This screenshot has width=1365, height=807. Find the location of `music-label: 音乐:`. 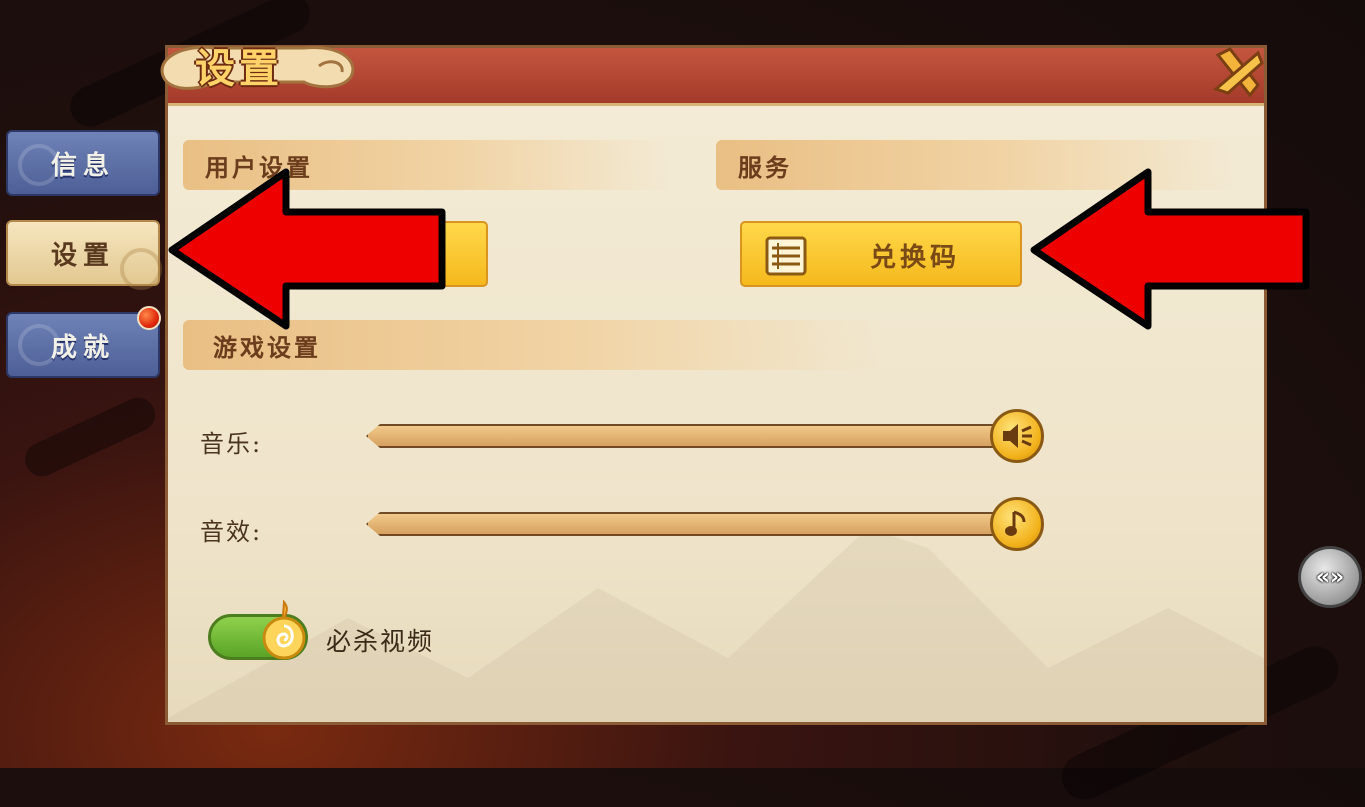

music-label: 音乐: is located at coordinates (231, 444).